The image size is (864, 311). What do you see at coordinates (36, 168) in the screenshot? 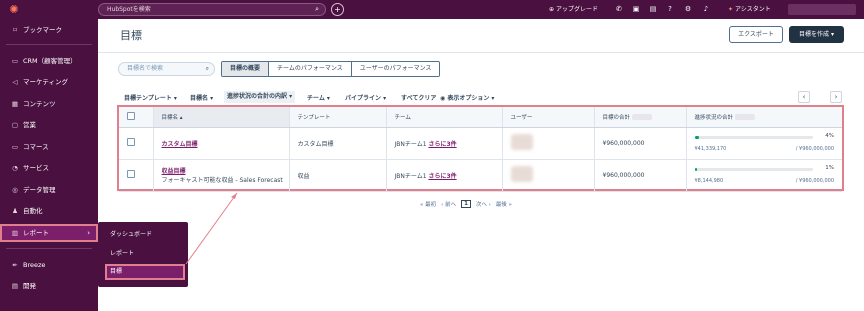
I see `sidebar-item-label: サービス` at bounding box center [36, 168].